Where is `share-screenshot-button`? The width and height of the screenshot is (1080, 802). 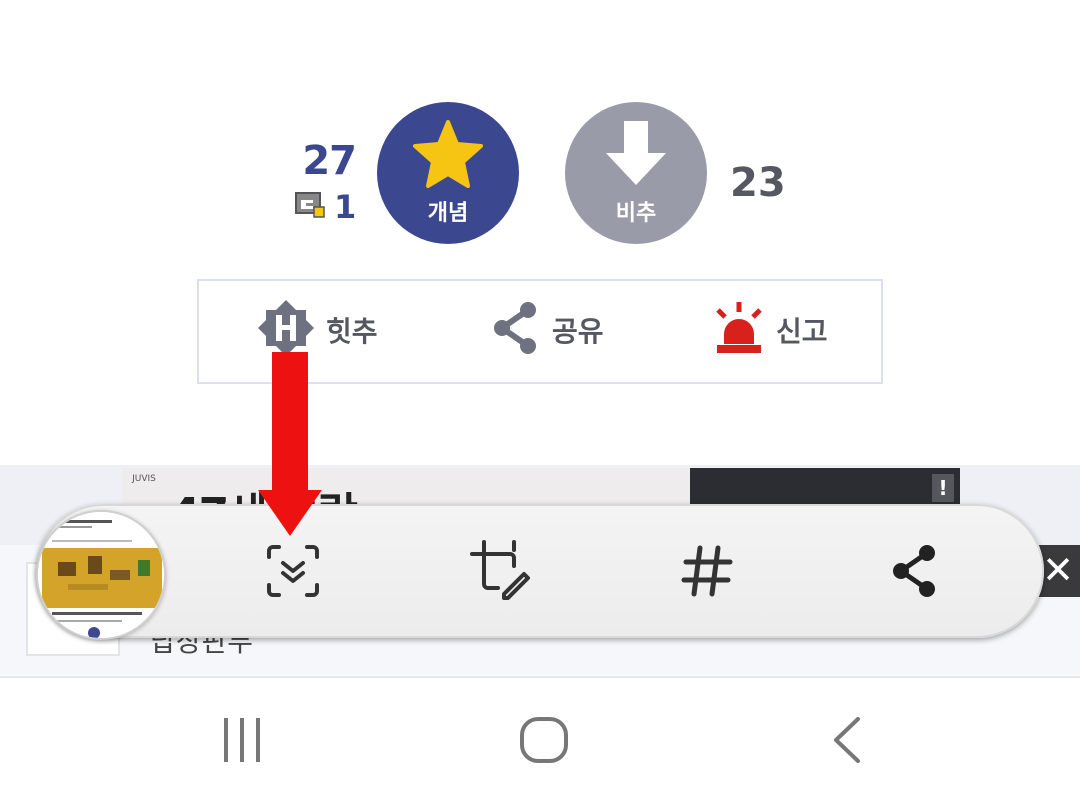
share-screenshot-button is located at coordinates (915, 573).